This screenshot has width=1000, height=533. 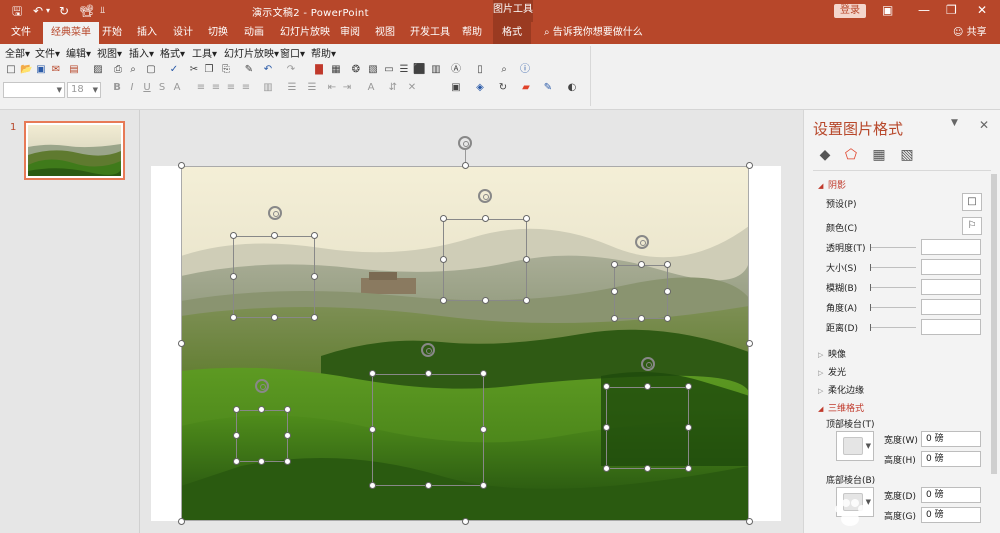 I want to click on bold-icon: B, so click(x=117, y=88).